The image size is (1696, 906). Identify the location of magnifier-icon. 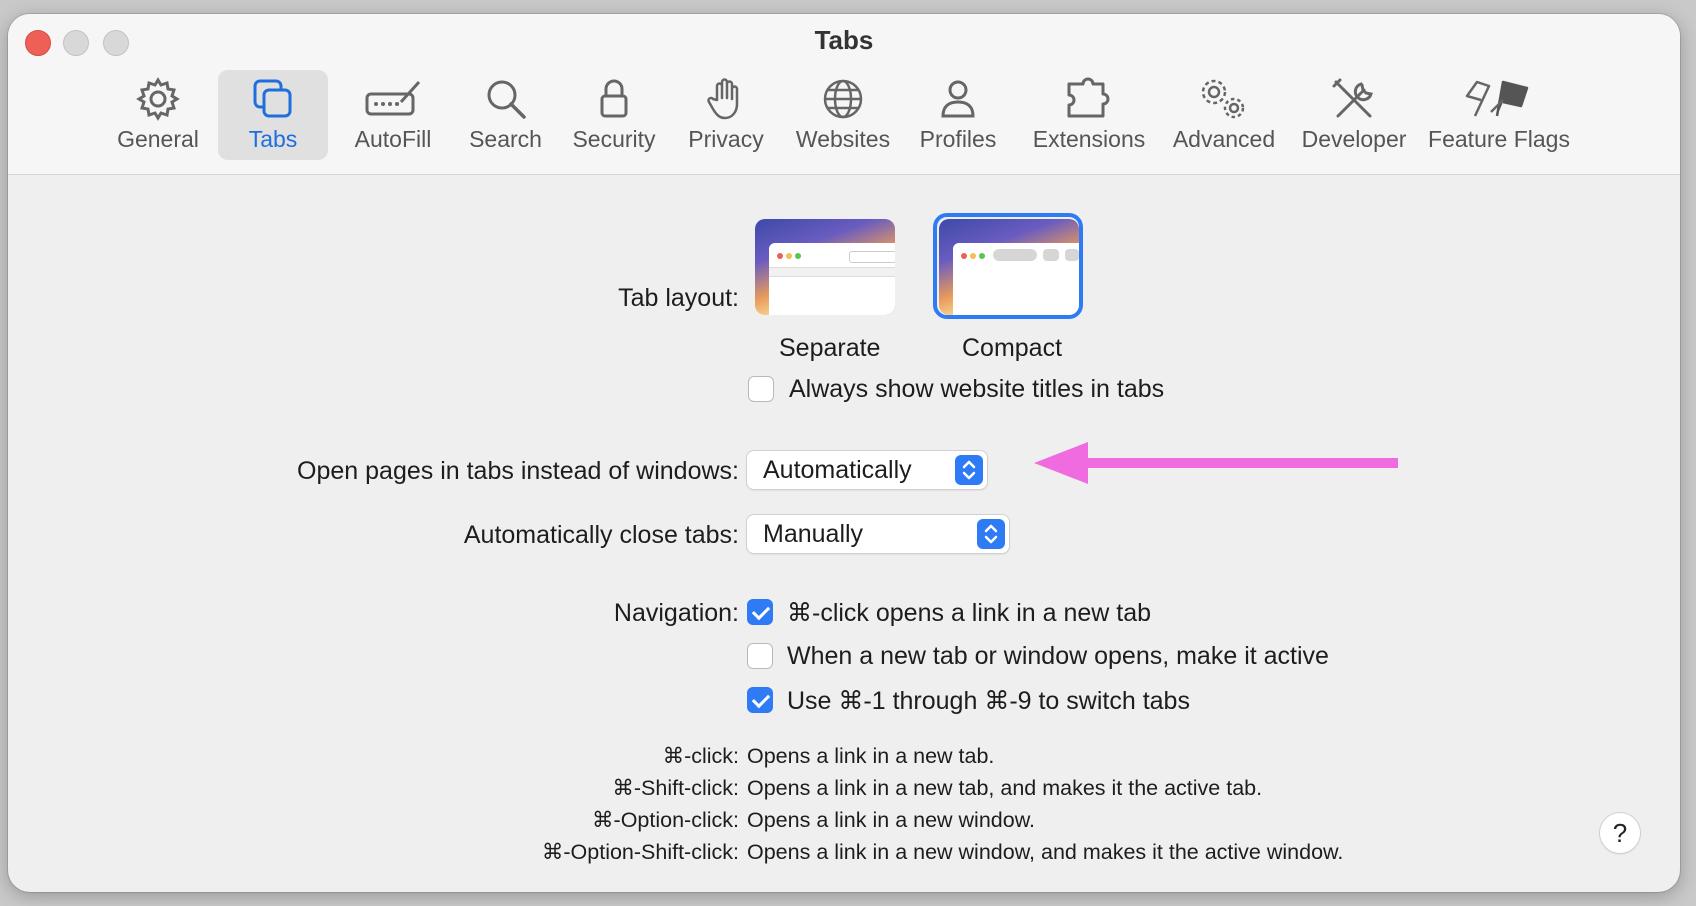
(506, 99).